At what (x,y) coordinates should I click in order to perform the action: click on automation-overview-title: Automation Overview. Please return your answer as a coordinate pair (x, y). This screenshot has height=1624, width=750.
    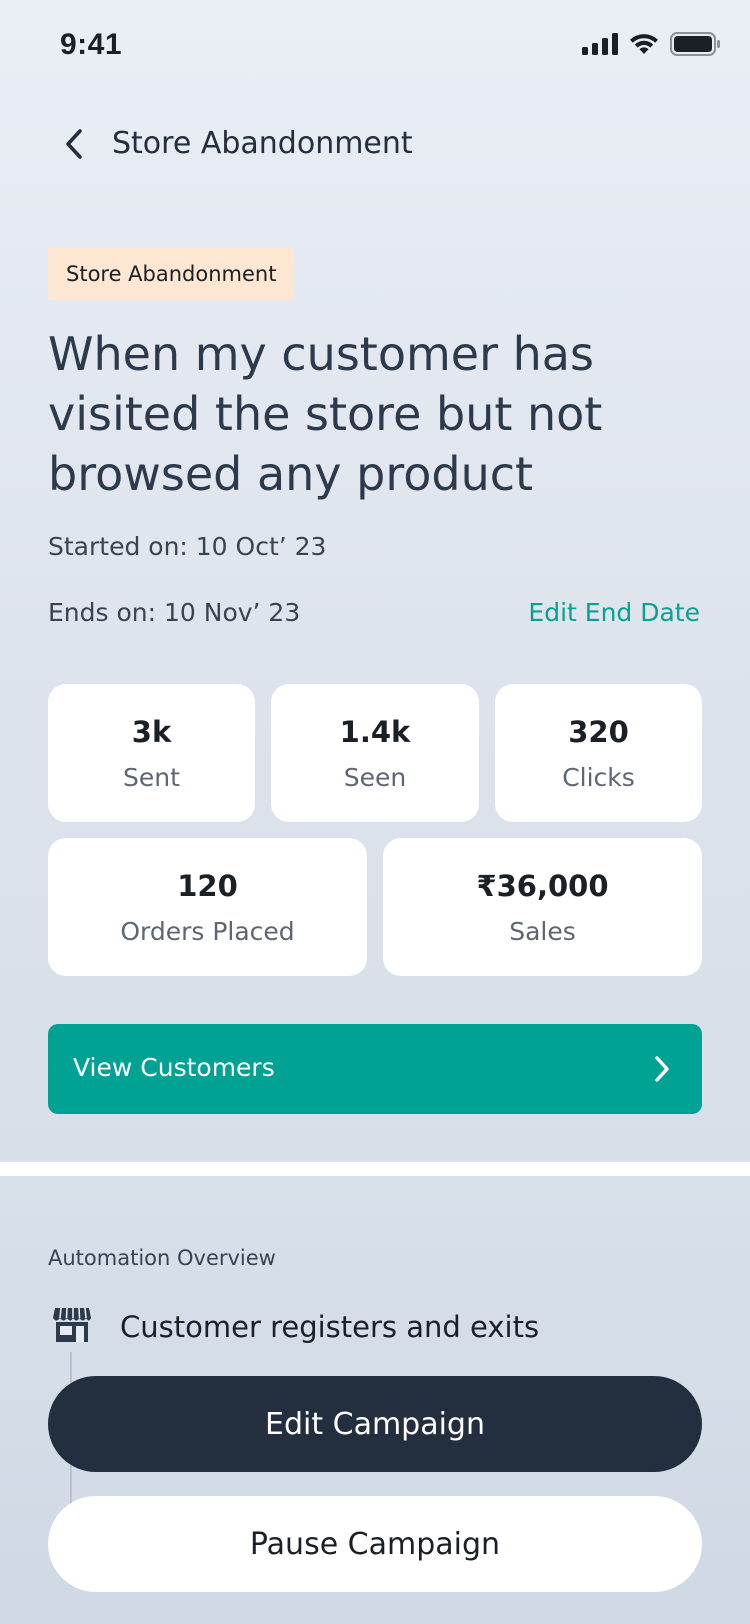
    Looking at the image, I should click on (162, 1258).